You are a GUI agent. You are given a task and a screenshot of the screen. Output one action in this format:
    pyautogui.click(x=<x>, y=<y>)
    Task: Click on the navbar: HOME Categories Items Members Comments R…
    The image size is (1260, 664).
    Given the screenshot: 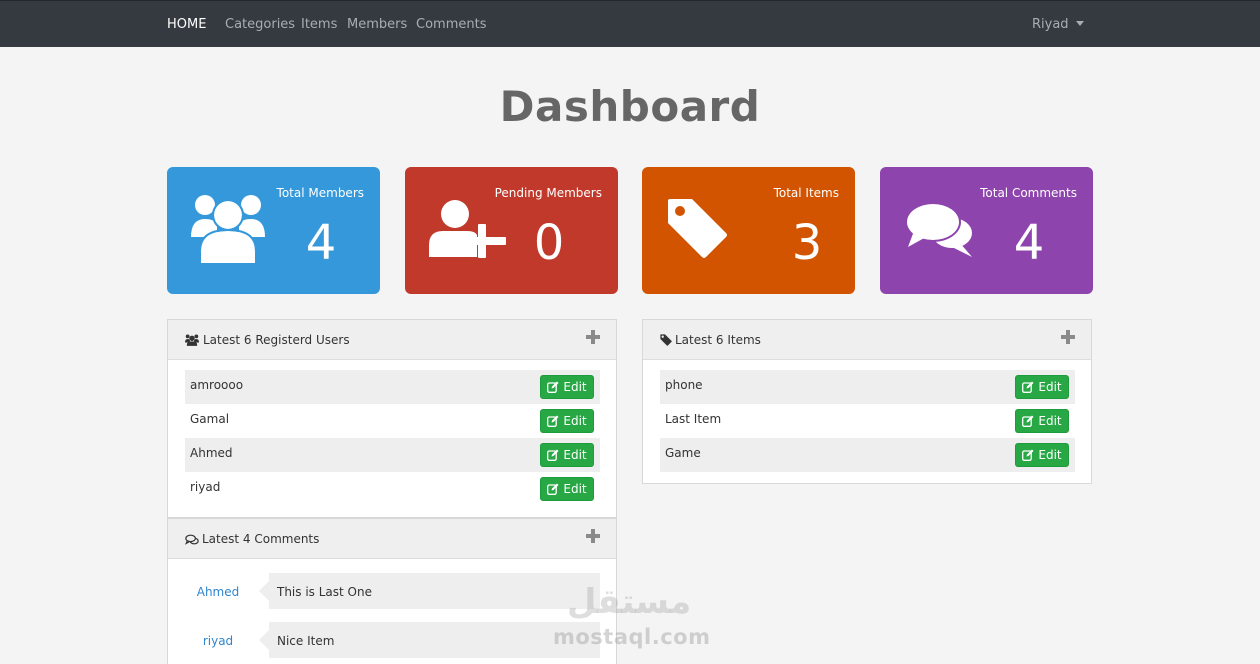 What is the action you would take?
    pyautogui.click(x=630, y=23)
    